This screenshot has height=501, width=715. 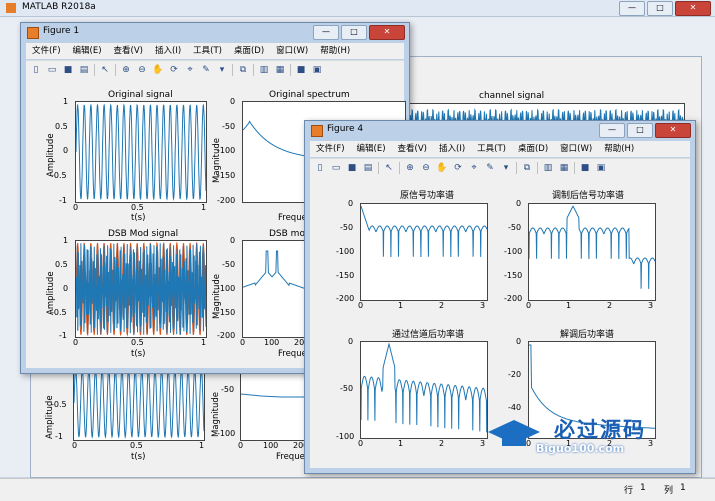 What do you see at coordinates (141, 289) in the screenshot?
I see `dsb-mod-signal-plot` at bounding box center [141, 289].